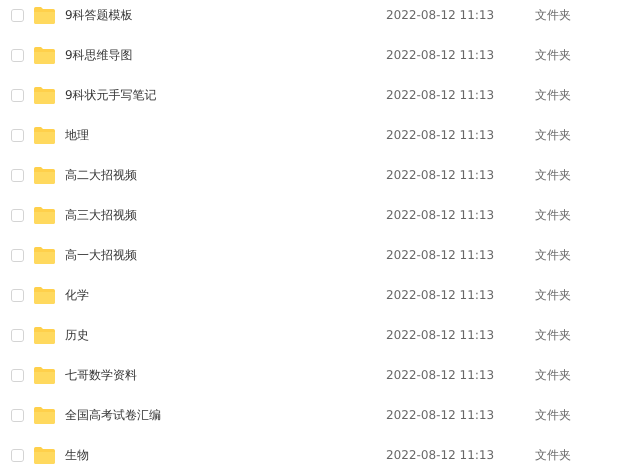 This screenshot has width=638, height=474. Describe the element at coordinates (77, 455) in the screenshot. I see `file-name: 生物` at that location.